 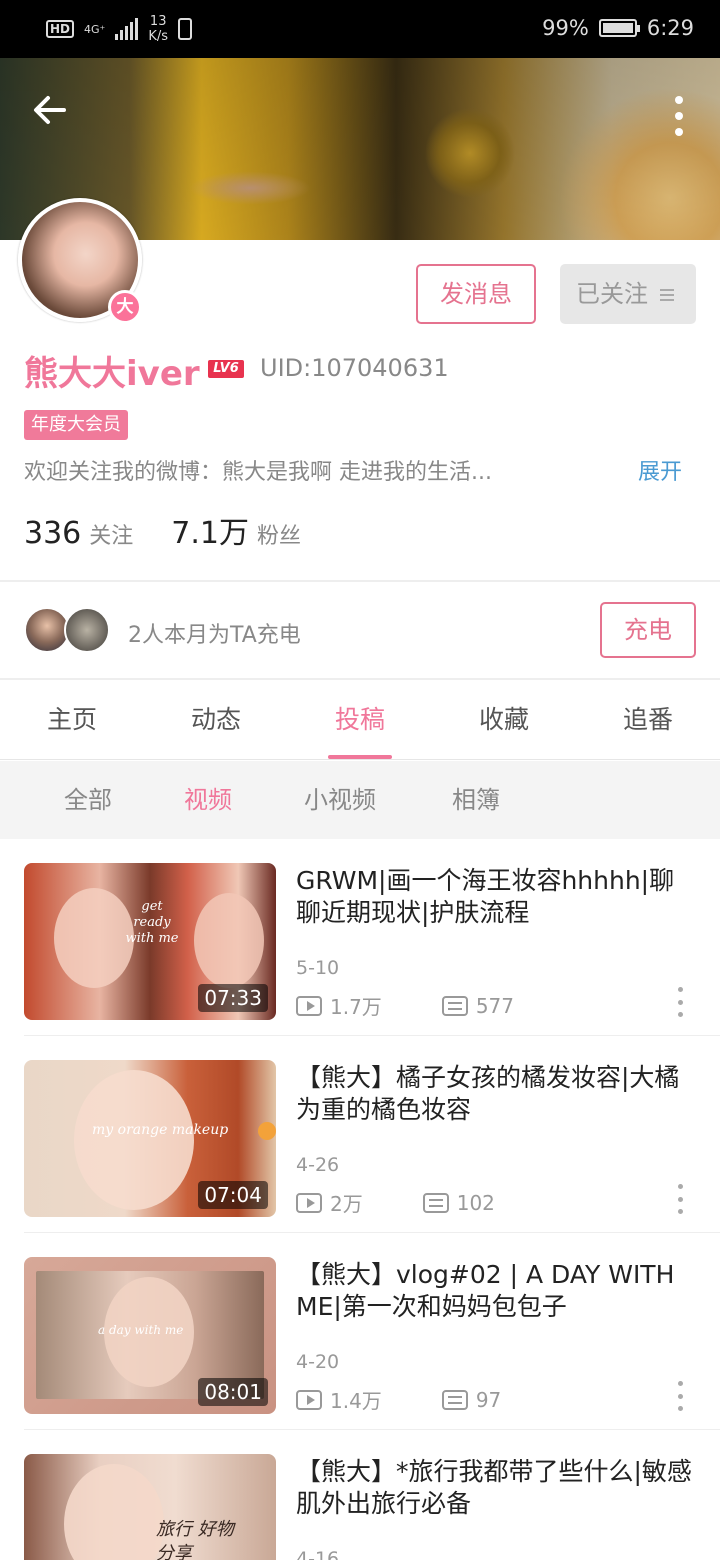 I want to click on tab-submissions: 投稿, so click(x=360, y=719).